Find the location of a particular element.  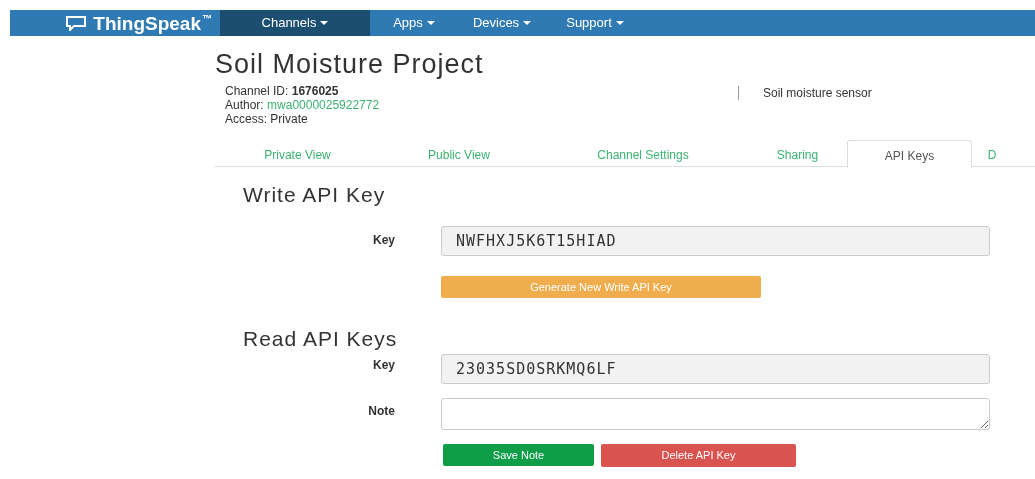

nav-menu: Channels is located at coordinates (295, 23).